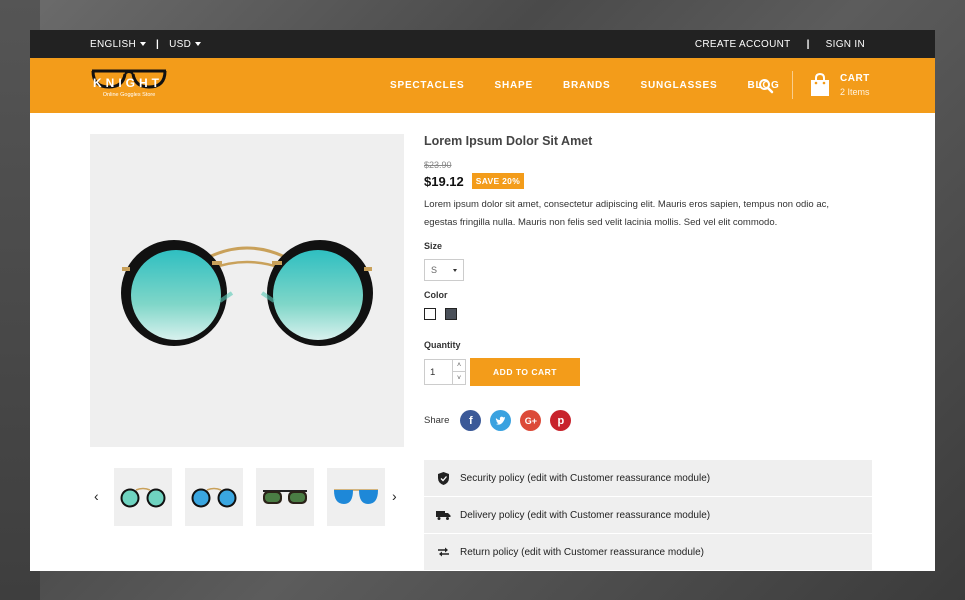 This screenshot has width=965, height=600. Describe the element at coordinates (394, 496) in the screenshot. I see `chevron-right-icon: ›` at that location.